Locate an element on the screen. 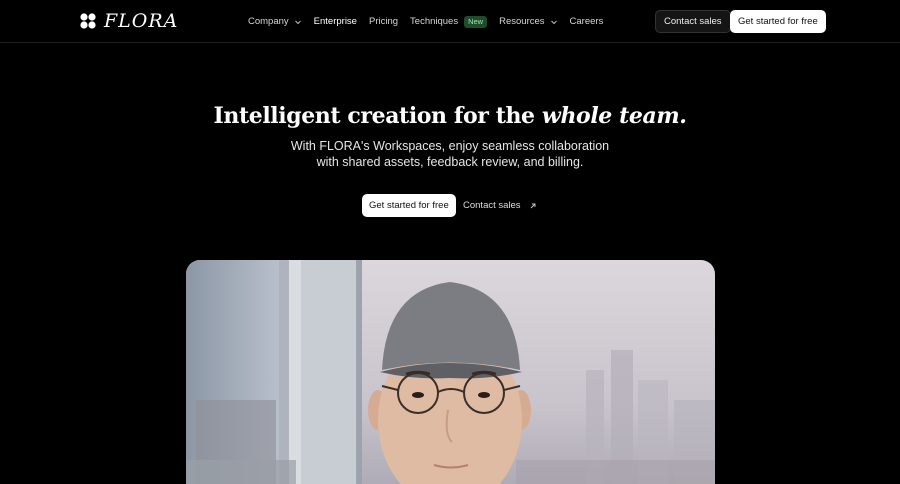 The height and width of the screenshot is (484, 900). nav-item-label: Enterprise is located at coordinates (335, 21).